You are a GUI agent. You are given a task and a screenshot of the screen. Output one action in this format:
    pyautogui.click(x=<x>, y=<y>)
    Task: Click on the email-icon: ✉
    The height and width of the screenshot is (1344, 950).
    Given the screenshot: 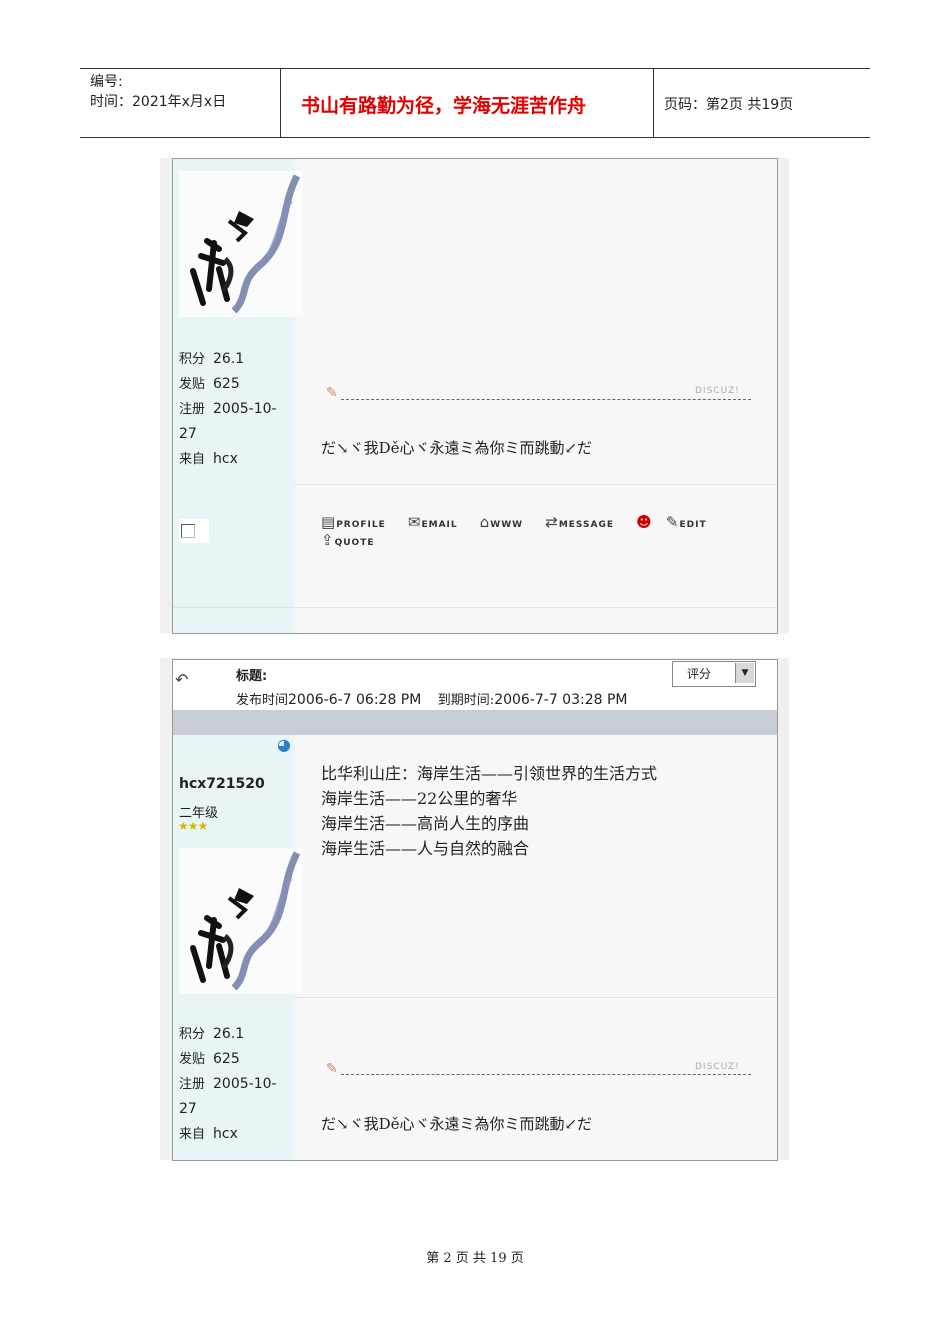 What is the action you would take?
    pyautogui.click(x=414, y=522)
    